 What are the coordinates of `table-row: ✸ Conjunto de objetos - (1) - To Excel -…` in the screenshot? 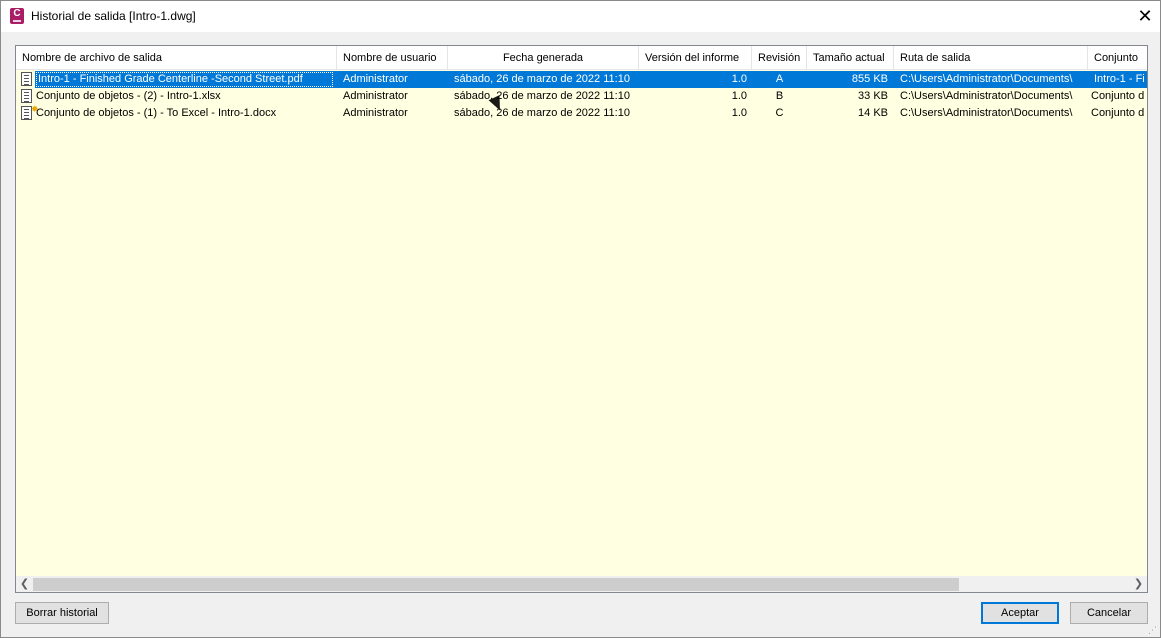 It's located at (581, 113).